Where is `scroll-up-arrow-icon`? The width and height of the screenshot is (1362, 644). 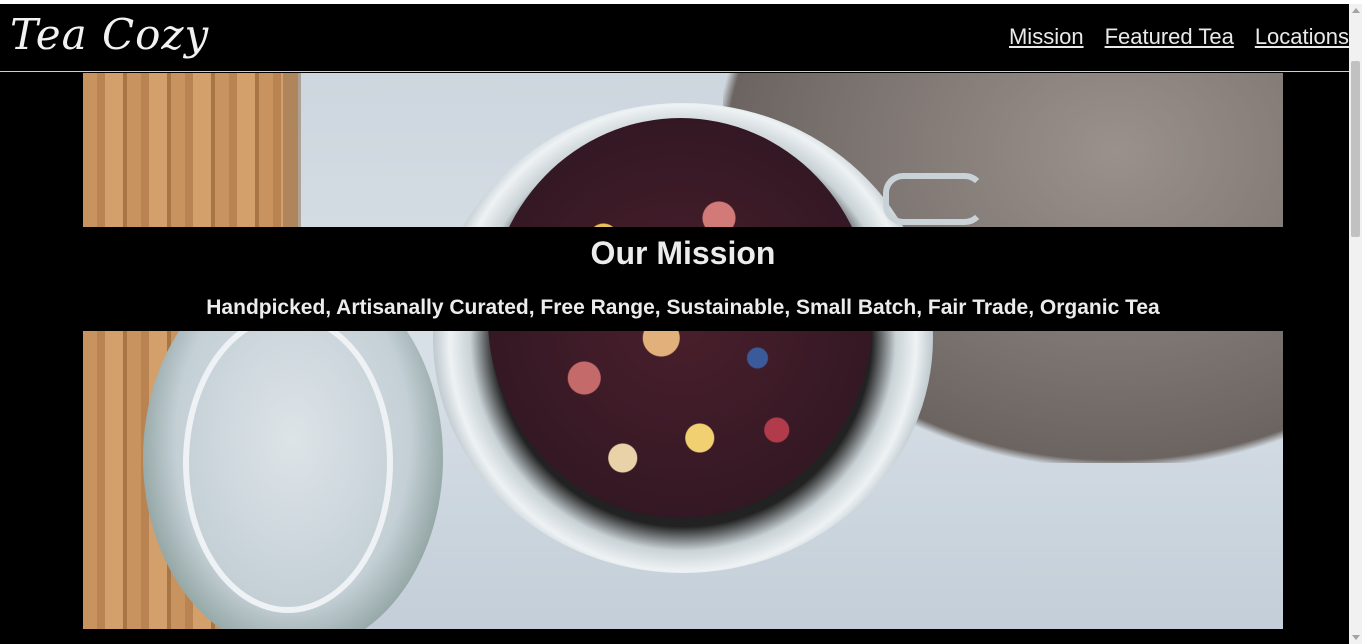
scroll-up-arrow-icon is located at coordinates (1356, 10).